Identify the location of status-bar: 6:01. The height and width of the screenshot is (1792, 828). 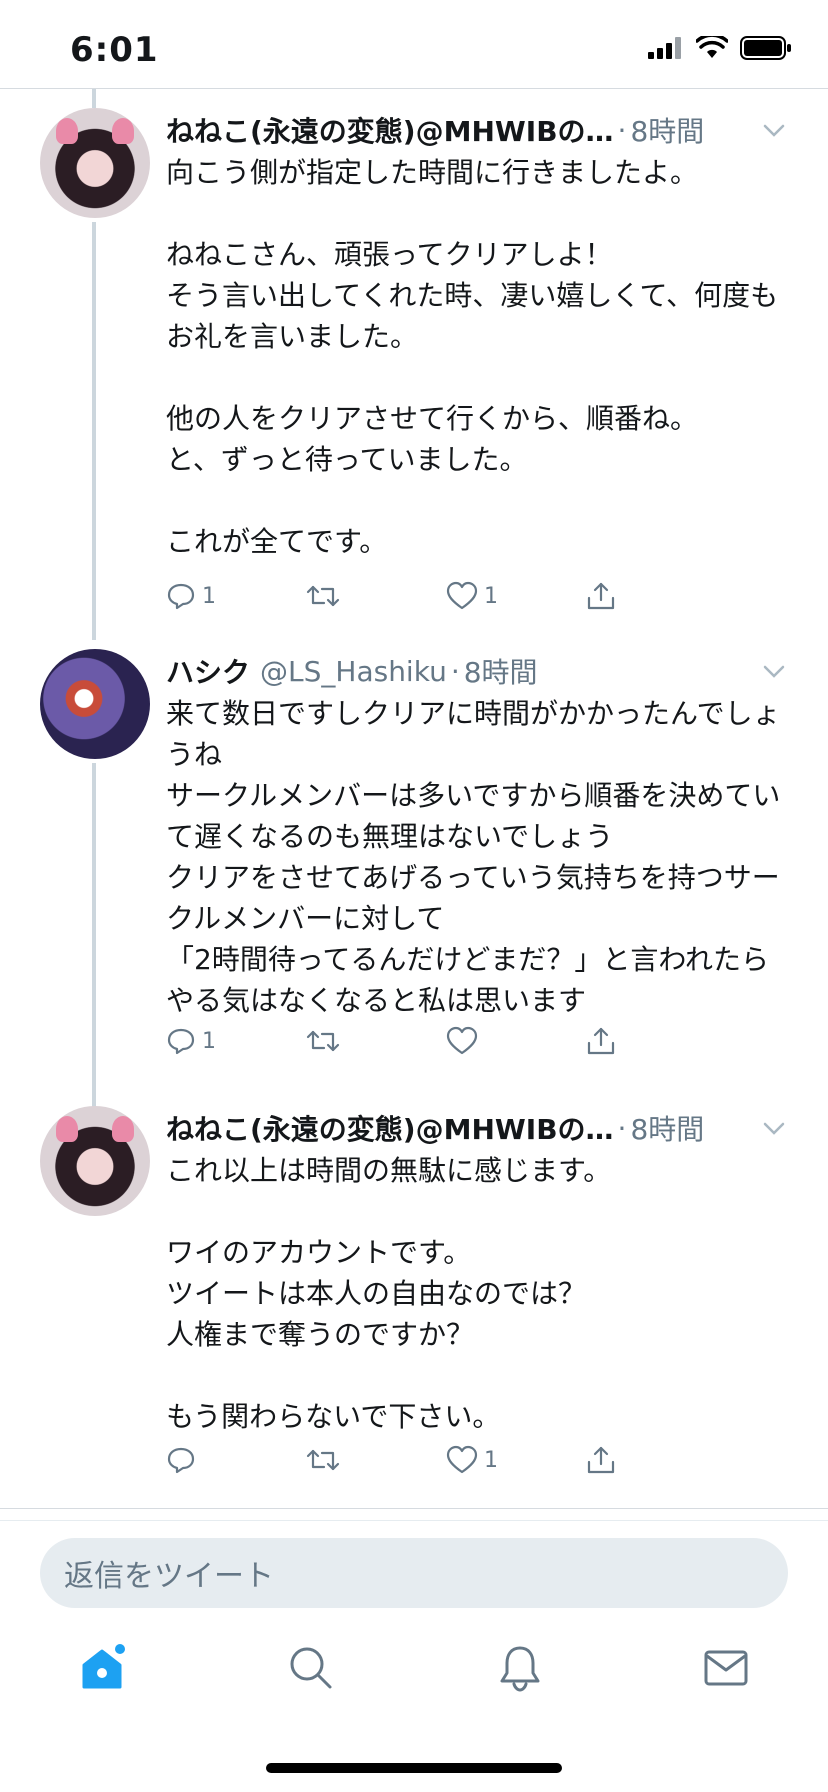
(414, 44).